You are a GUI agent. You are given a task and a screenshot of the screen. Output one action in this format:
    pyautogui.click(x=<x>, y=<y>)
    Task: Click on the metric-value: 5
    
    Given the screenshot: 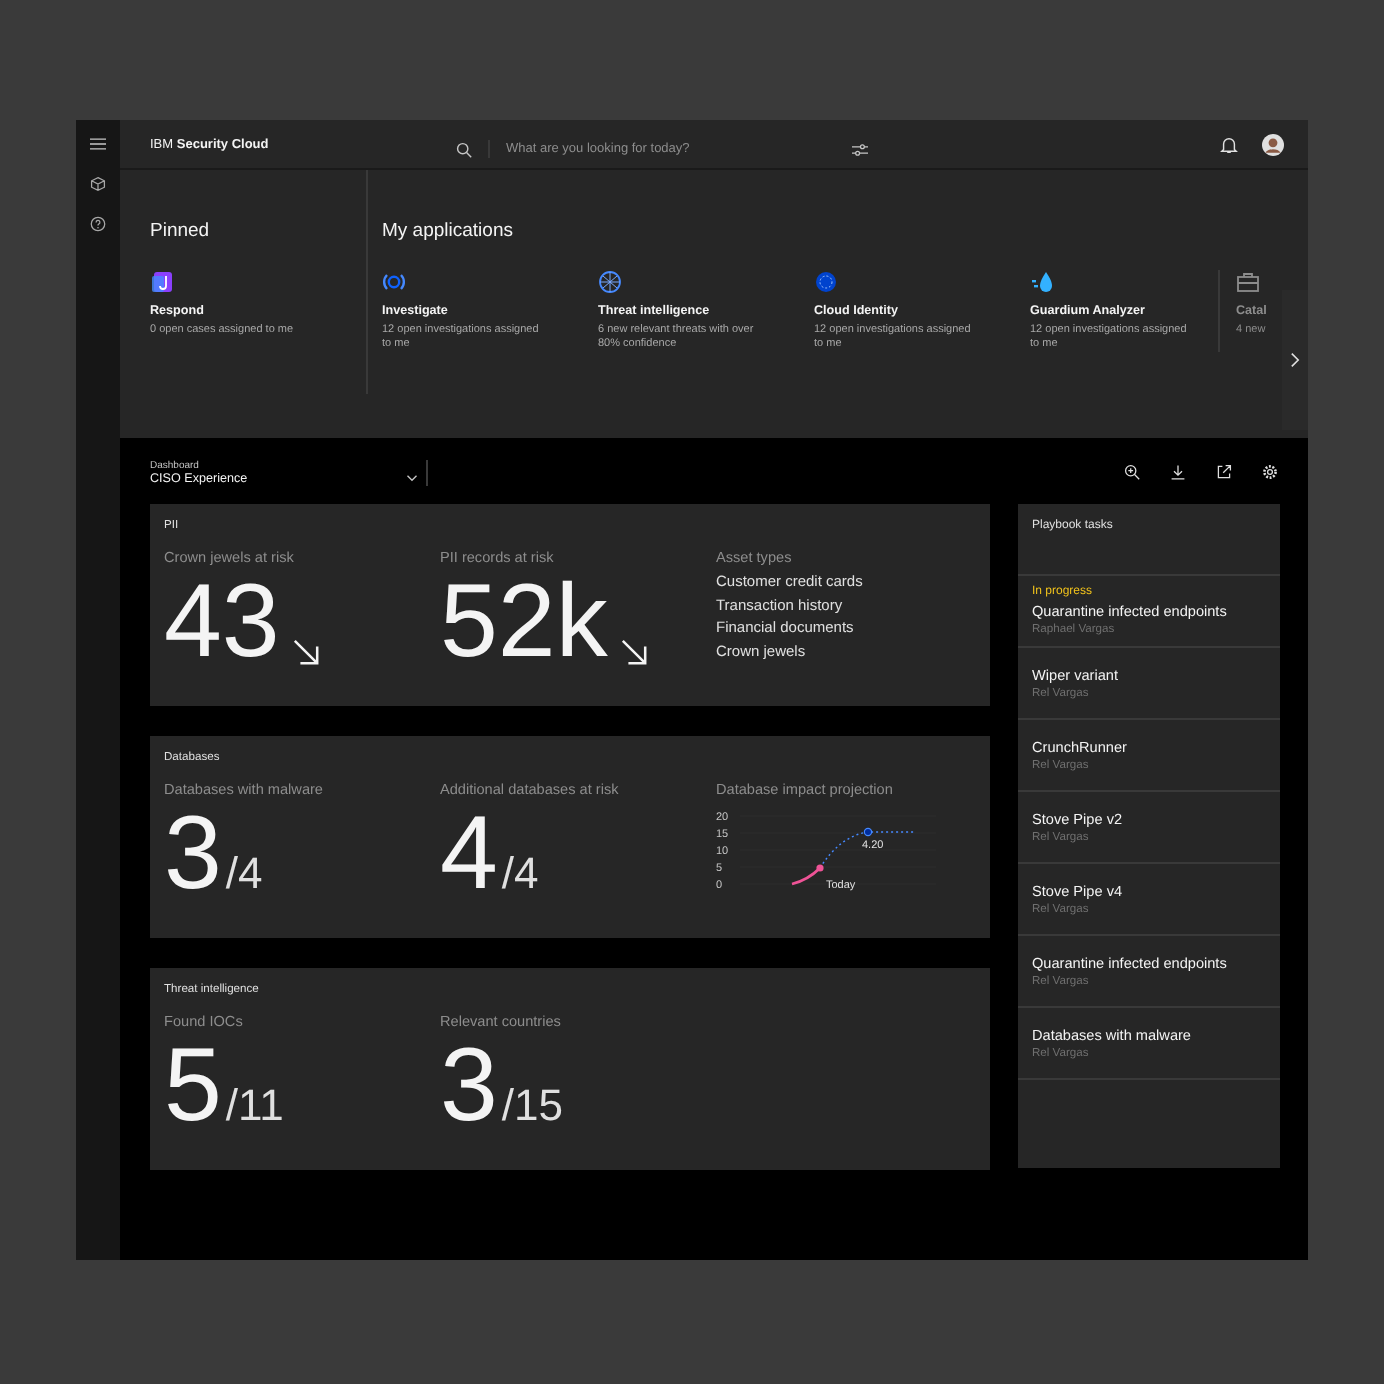 What is the action you would take?
    pyautogui.click(x=193, y=1086)
    